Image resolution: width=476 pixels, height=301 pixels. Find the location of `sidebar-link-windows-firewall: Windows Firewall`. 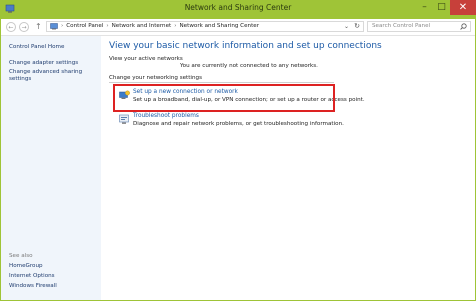

sidebar-link-windows-firewall: Windows Firewall is located at coordinates (33, 286).